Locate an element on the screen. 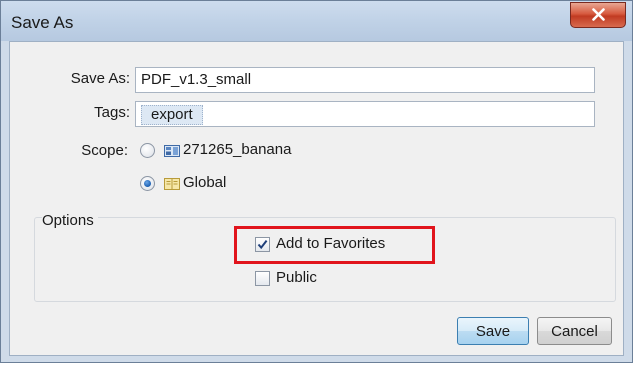  cancel-button: Cancel is located at coordinates (574, 331).